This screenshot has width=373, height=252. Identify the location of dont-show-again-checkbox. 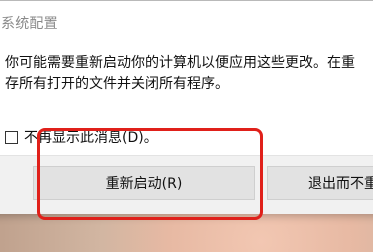
(11, 137).